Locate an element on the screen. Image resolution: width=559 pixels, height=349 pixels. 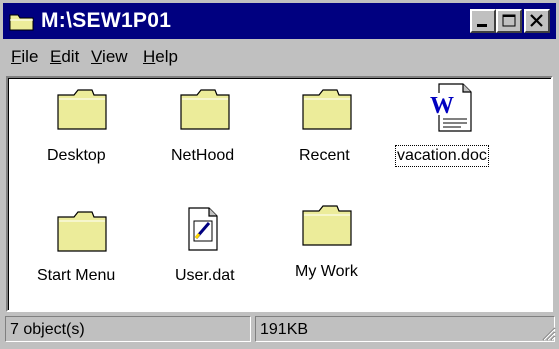
maximize-icon is located at coordinates (509, 20).